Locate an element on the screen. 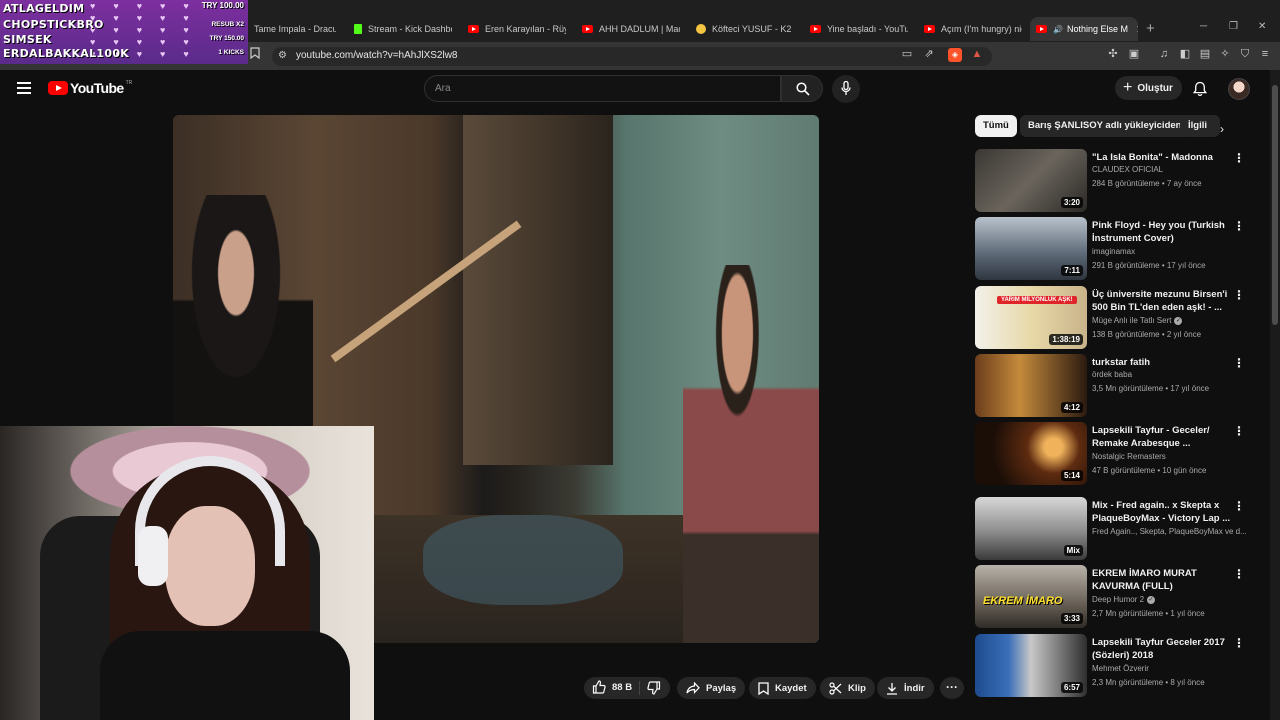 The image size is (1280, 720). browser-tab: Eren Karayılan - Rüyala is located at coordinates (514, 29).